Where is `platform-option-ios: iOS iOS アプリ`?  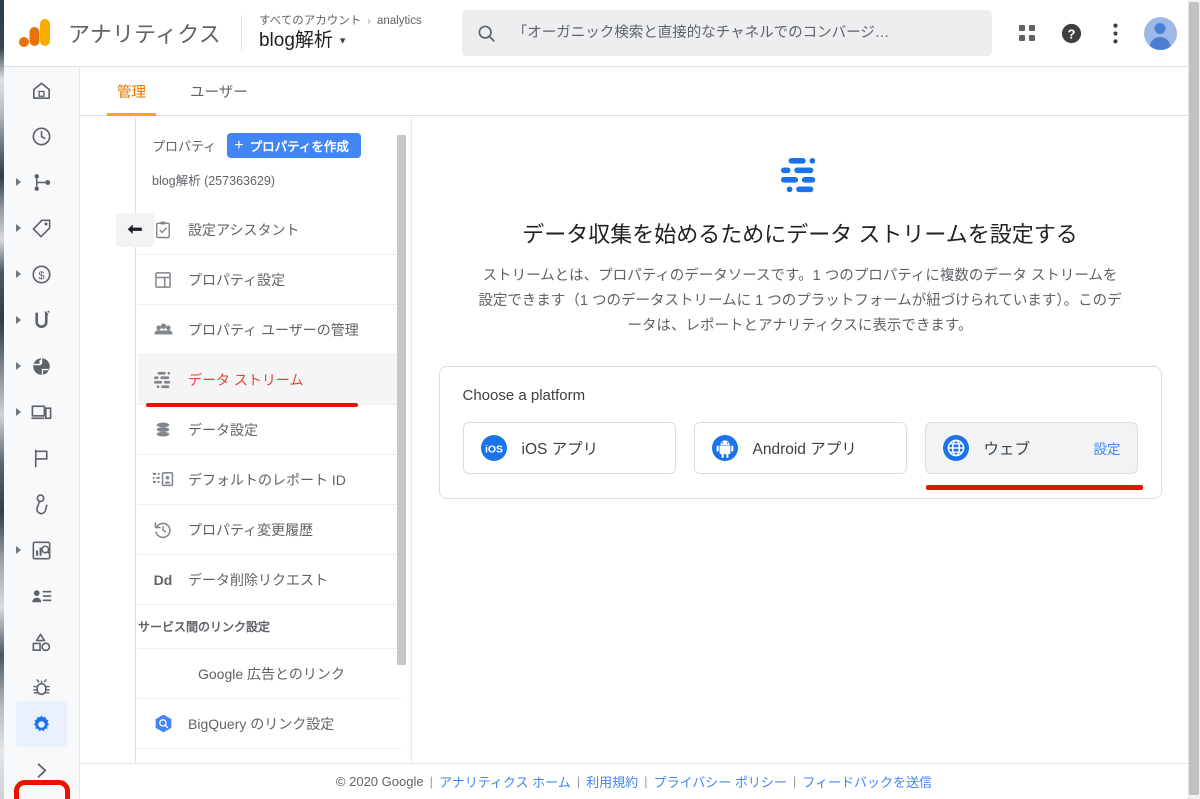
platform-option-ios: iOS iOS アプリ is located at coordinates (569, 447).